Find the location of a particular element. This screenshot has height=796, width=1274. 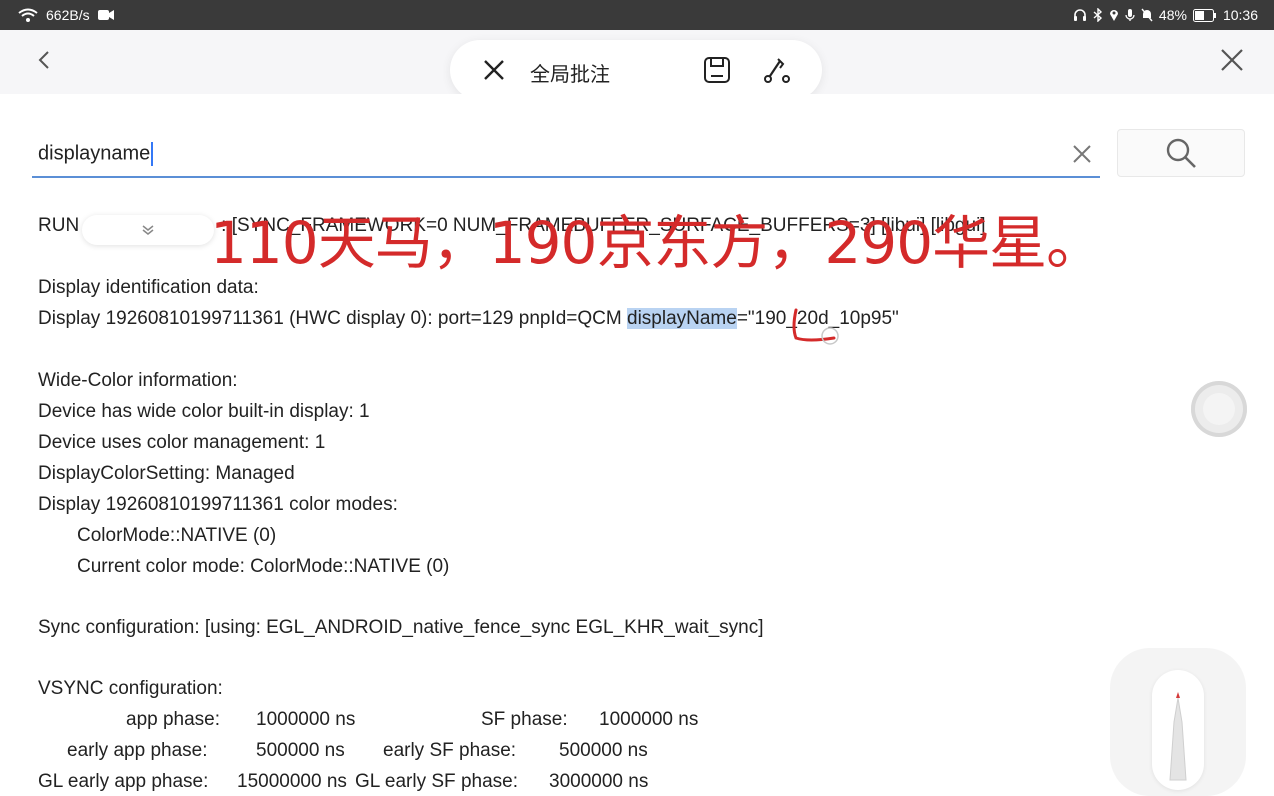

vsync-r3-value: 15000000 ns is located at coordinates (292, 781).